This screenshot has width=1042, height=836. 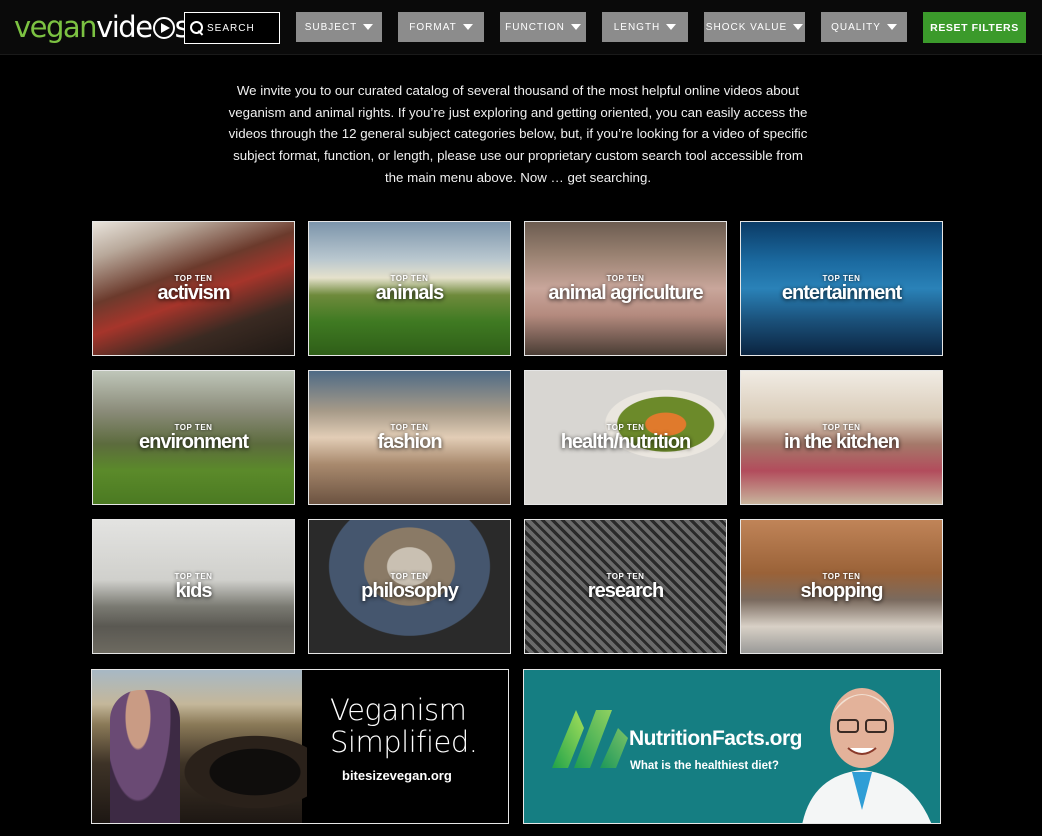 What do you see at coordinates (842, 442) in the screenshot?
I see `tile-category-name: in the kitchen` at bounding box center [842, 442].